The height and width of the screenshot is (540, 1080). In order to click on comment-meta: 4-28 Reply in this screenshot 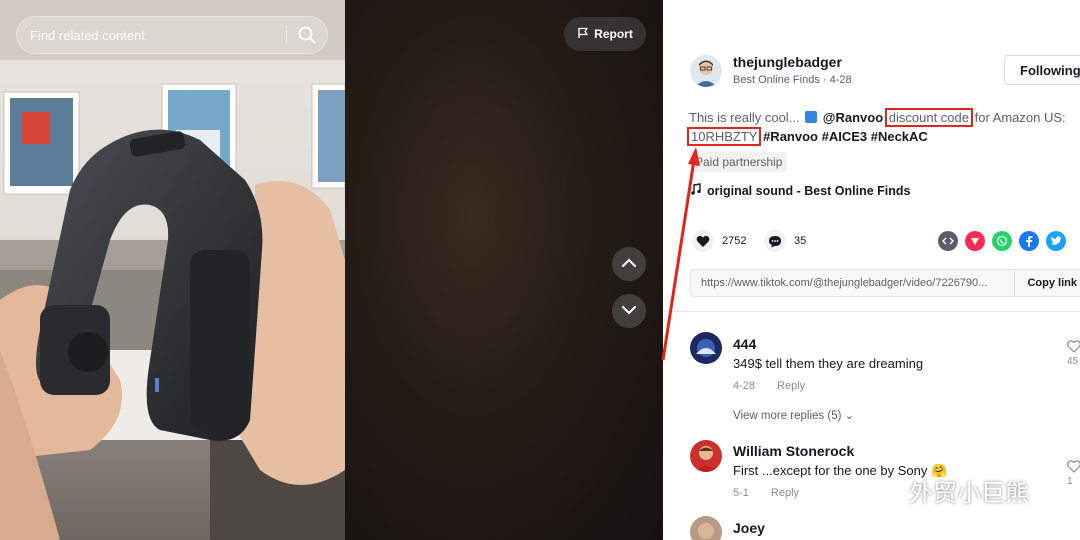, I will do `click(769, 386)`.